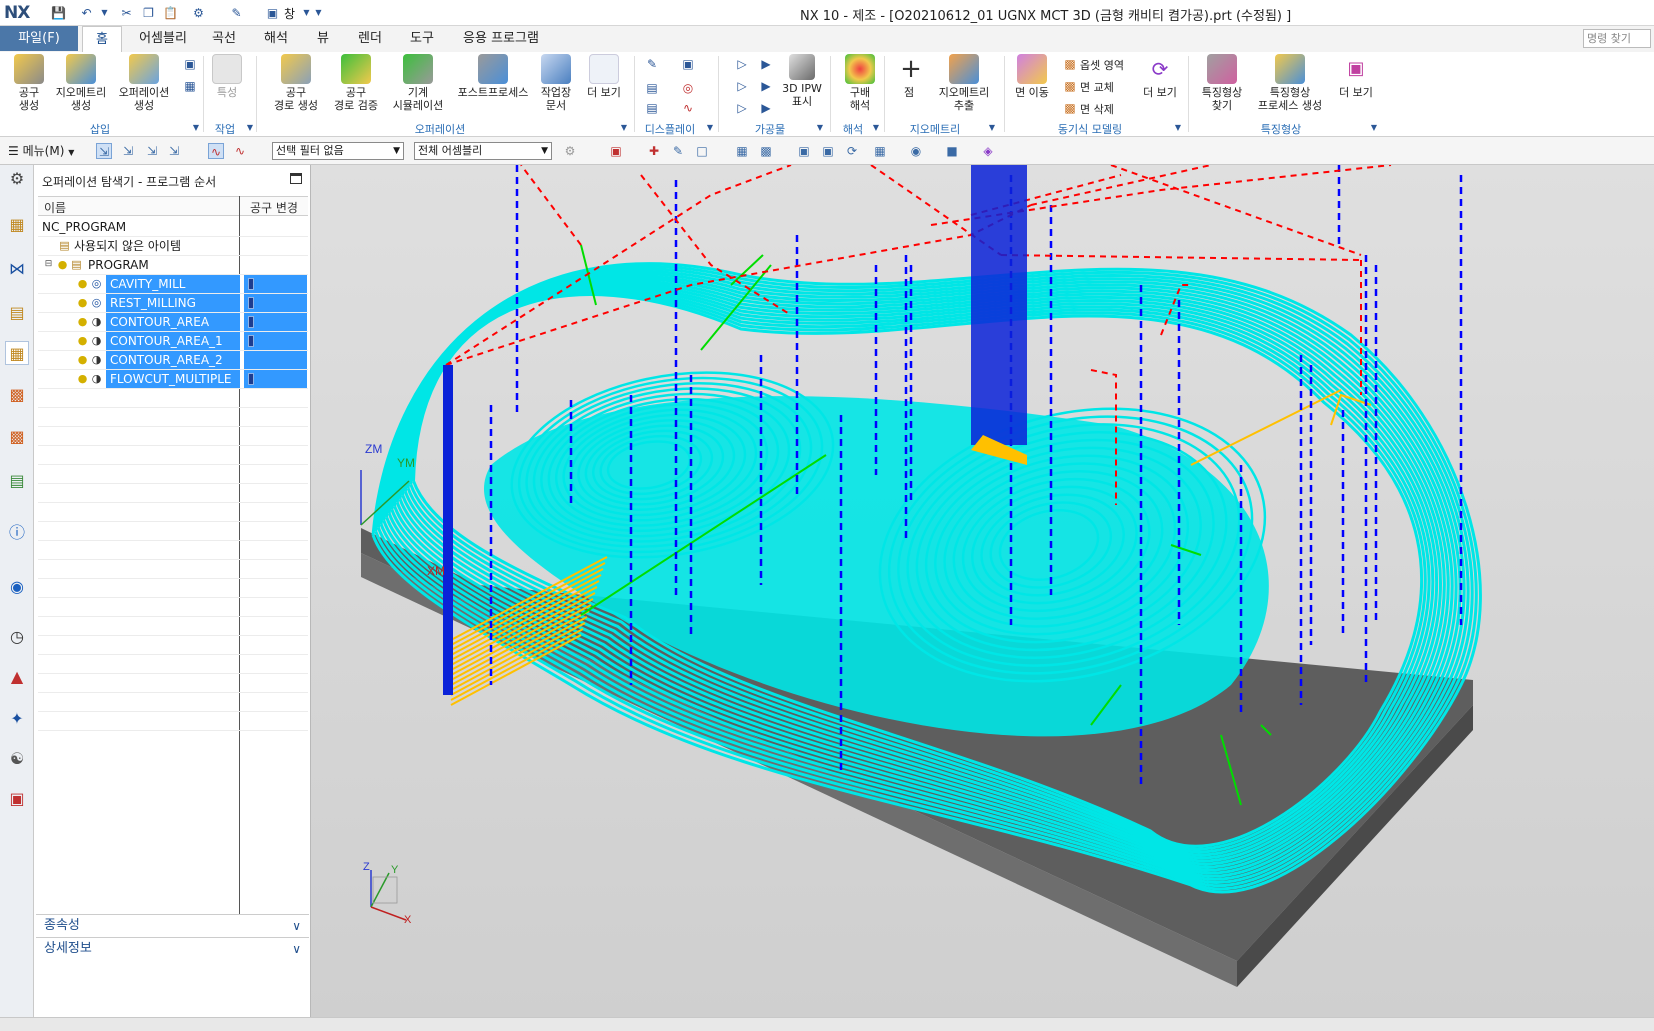 This screenshot has height=1031, width=1654. I want to click on selection-box-icon: □, so click(702, 151).